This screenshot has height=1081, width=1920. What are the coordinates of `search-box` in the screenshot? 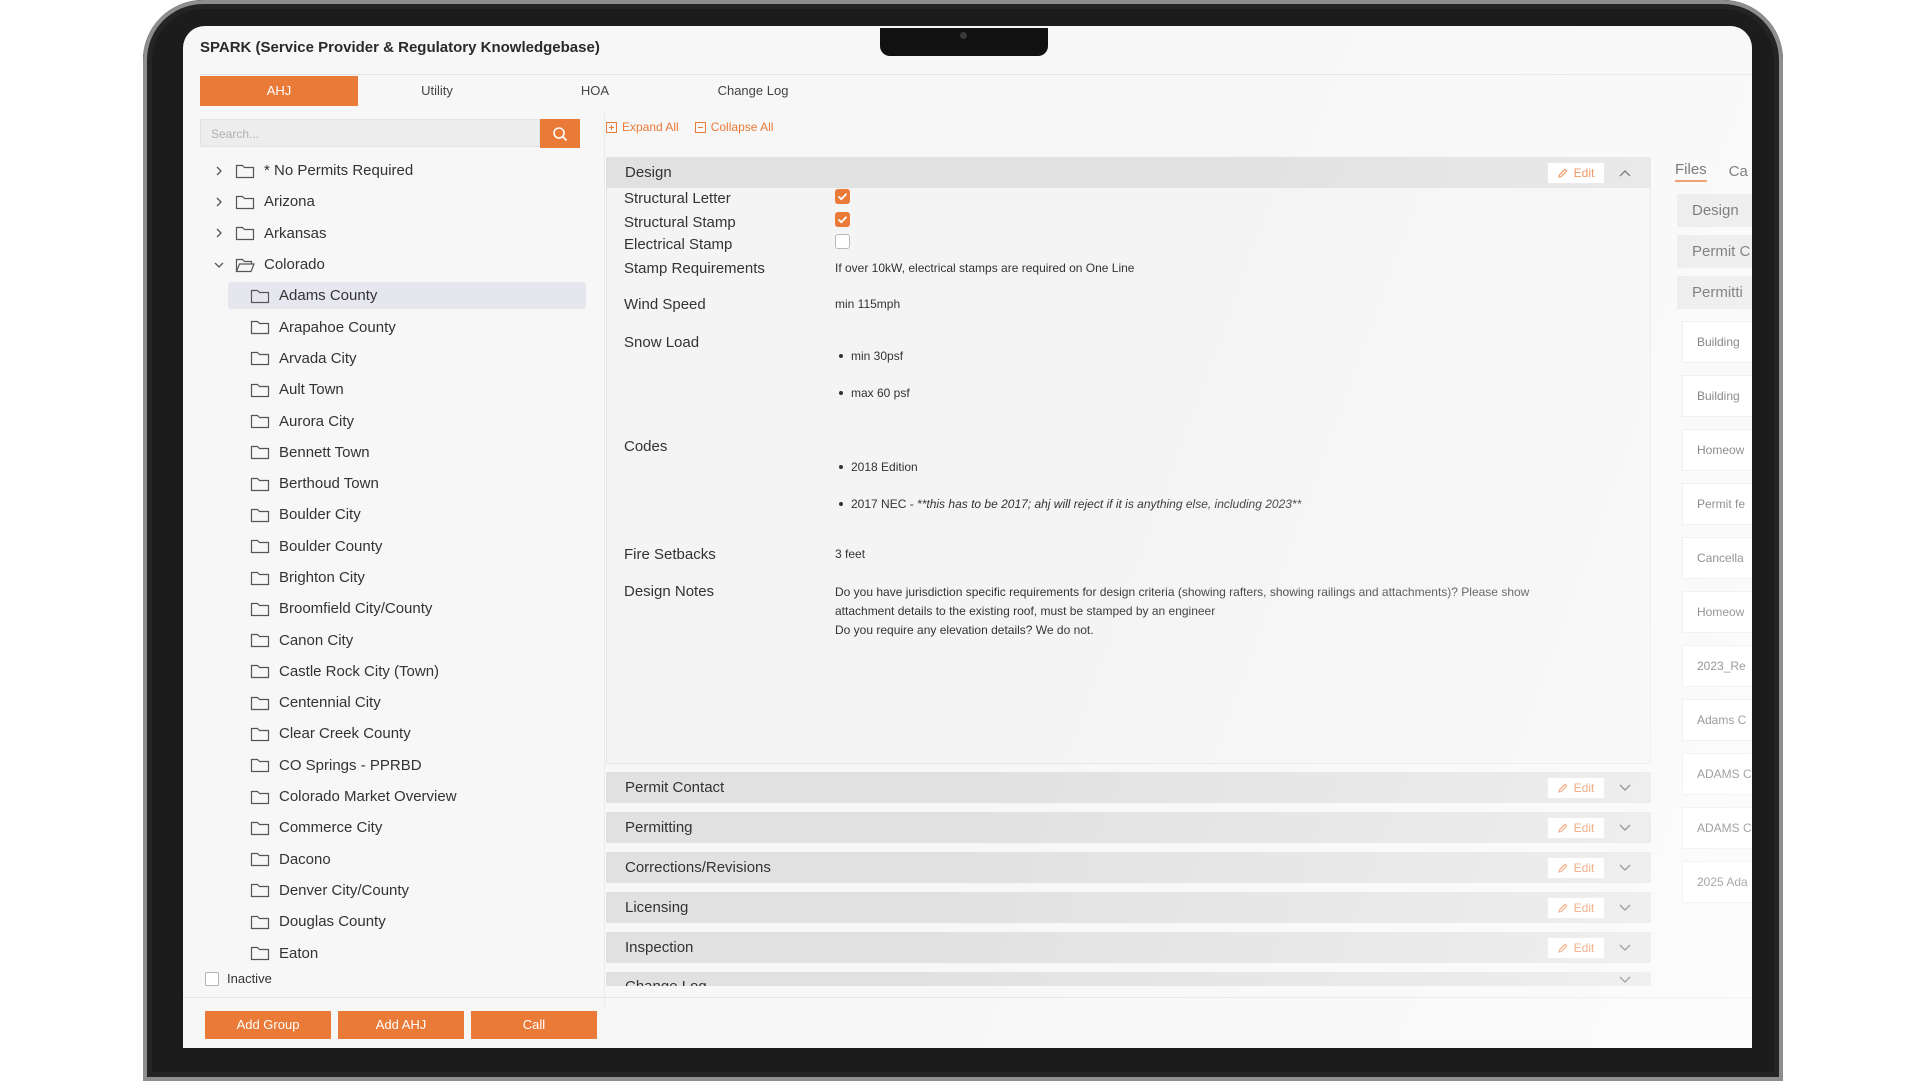 It's located at (370, 133).